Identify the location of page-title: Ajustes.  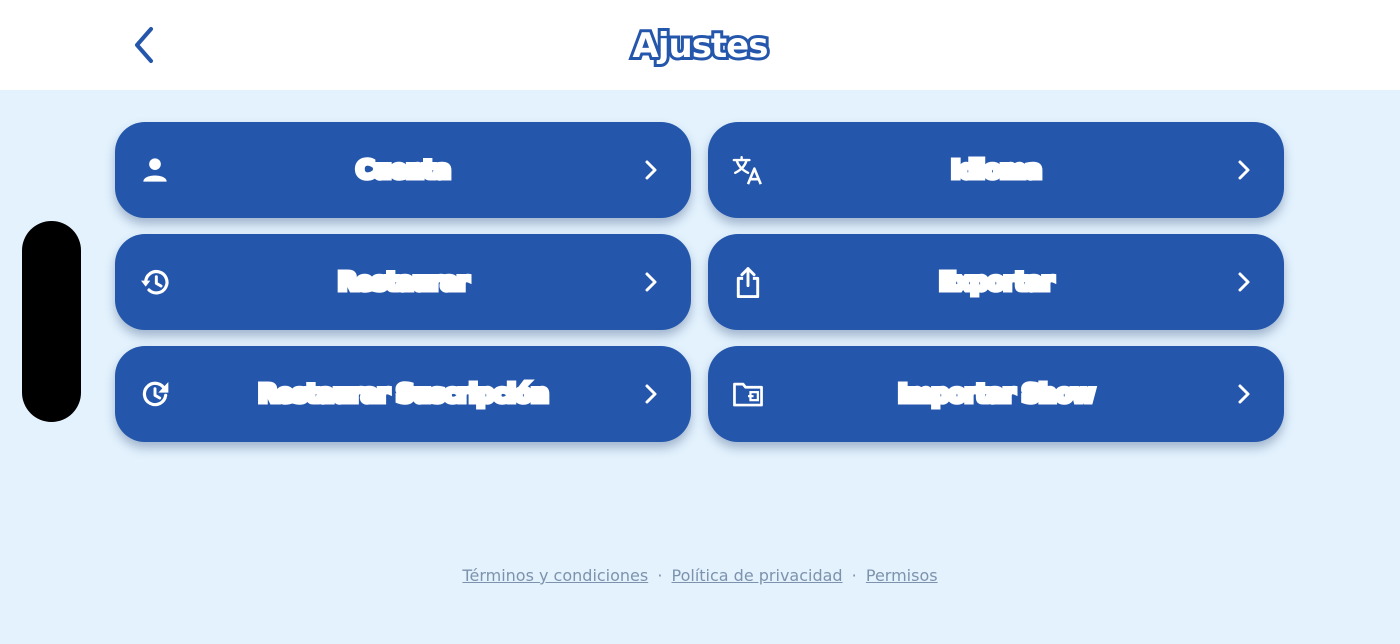
(701, 46).